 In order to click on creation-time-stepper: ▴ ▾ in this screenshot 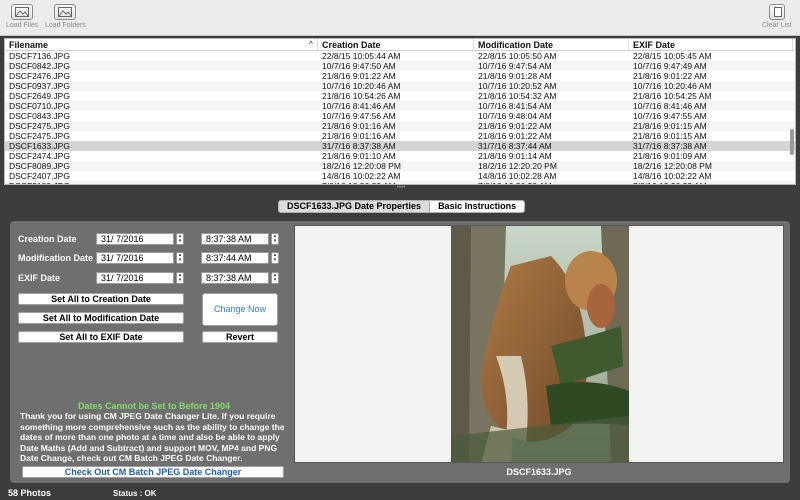, I will do `click(275, 239)`.